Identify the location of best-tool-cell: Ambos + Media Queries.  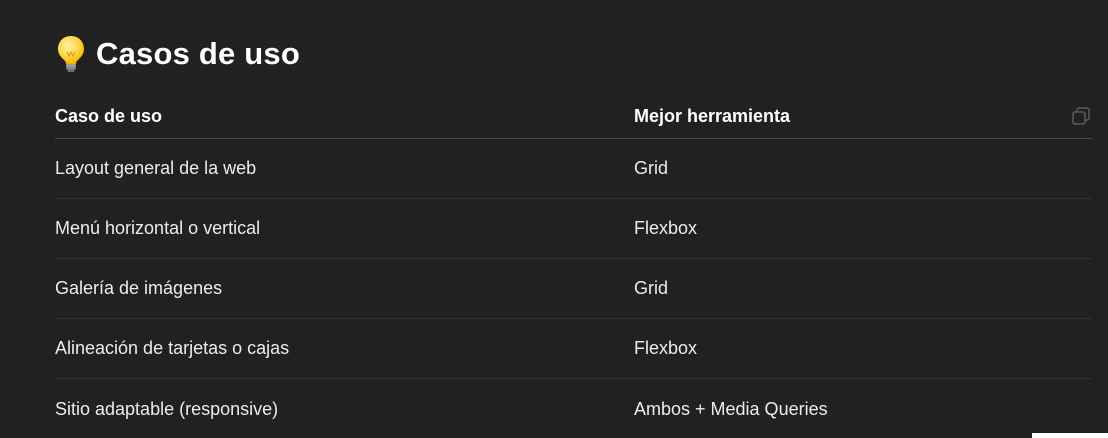
(731, 408).